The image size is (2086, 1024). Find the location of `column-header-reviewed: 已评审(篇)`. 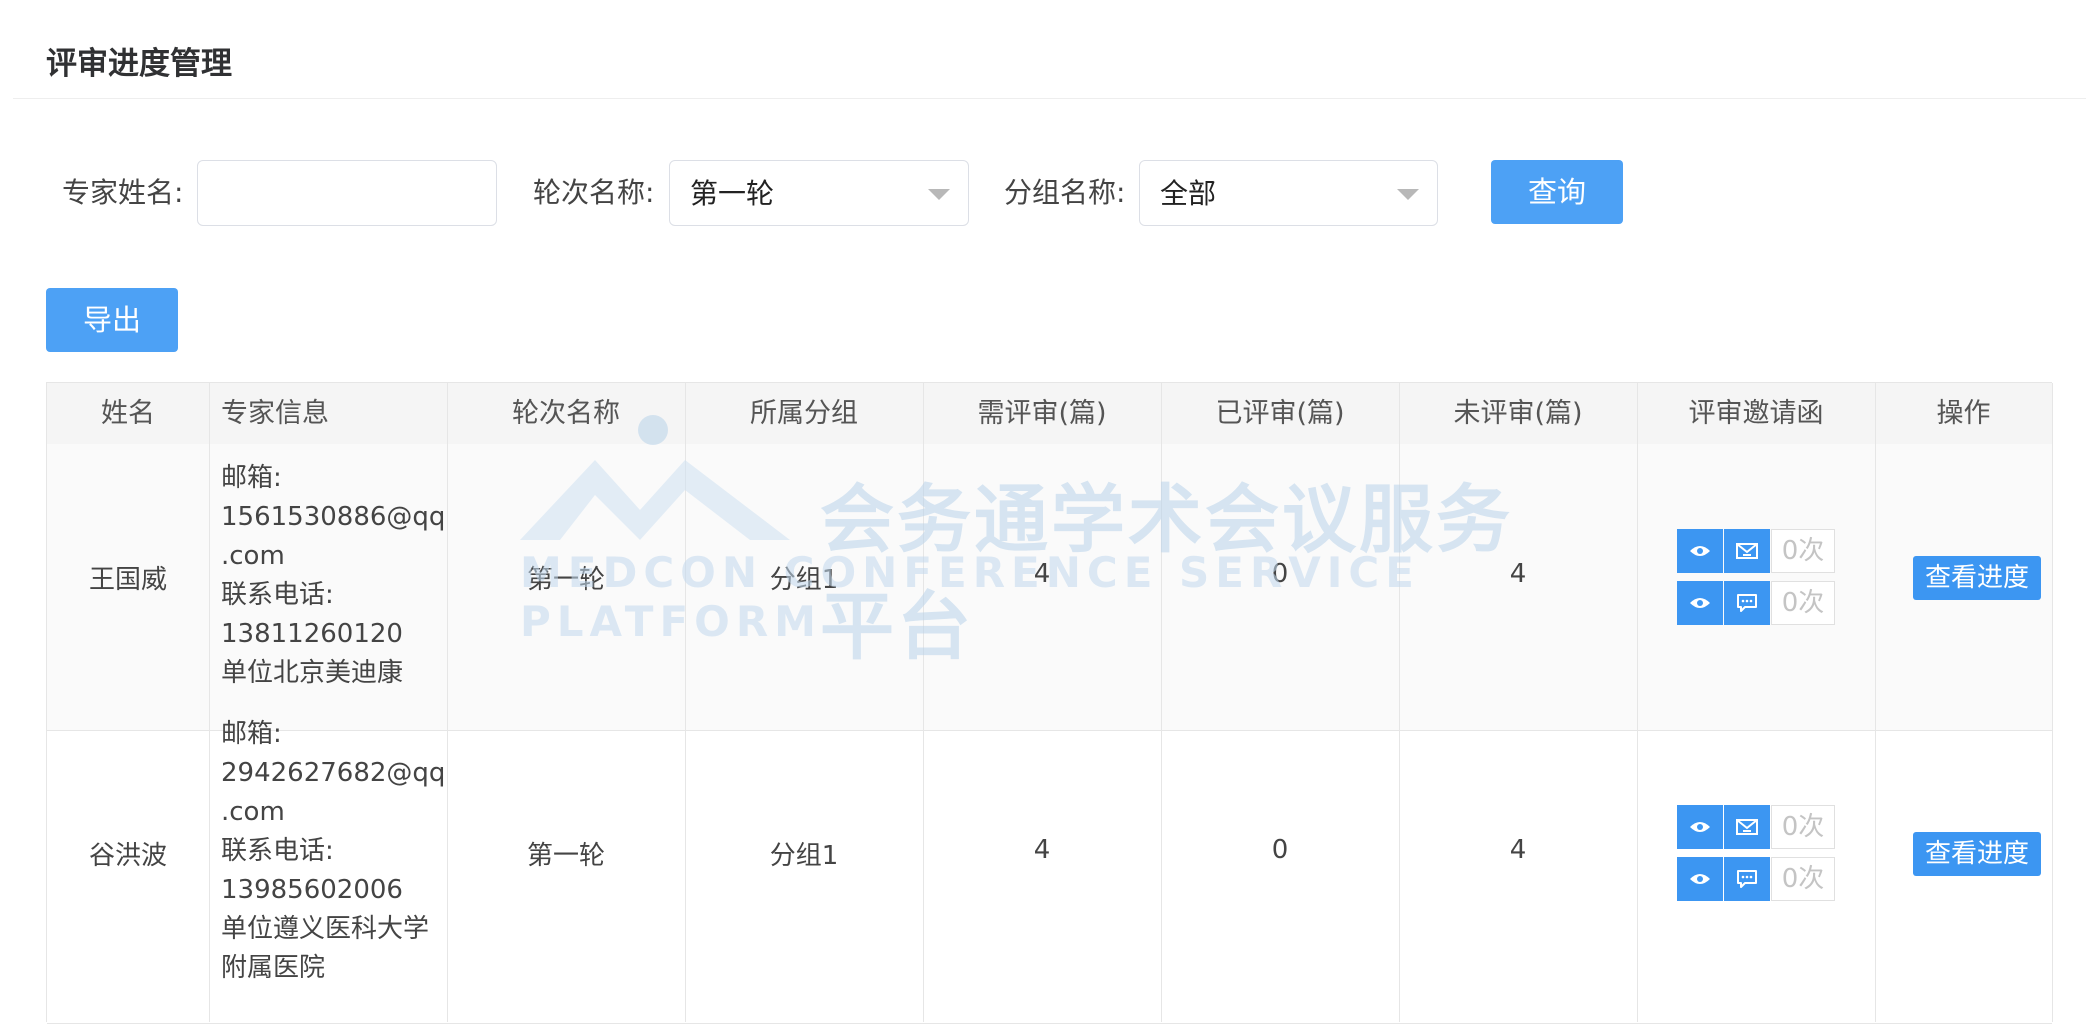

column-header-reviewed: 已评审(篇) is located at coordinates (1280, 413).